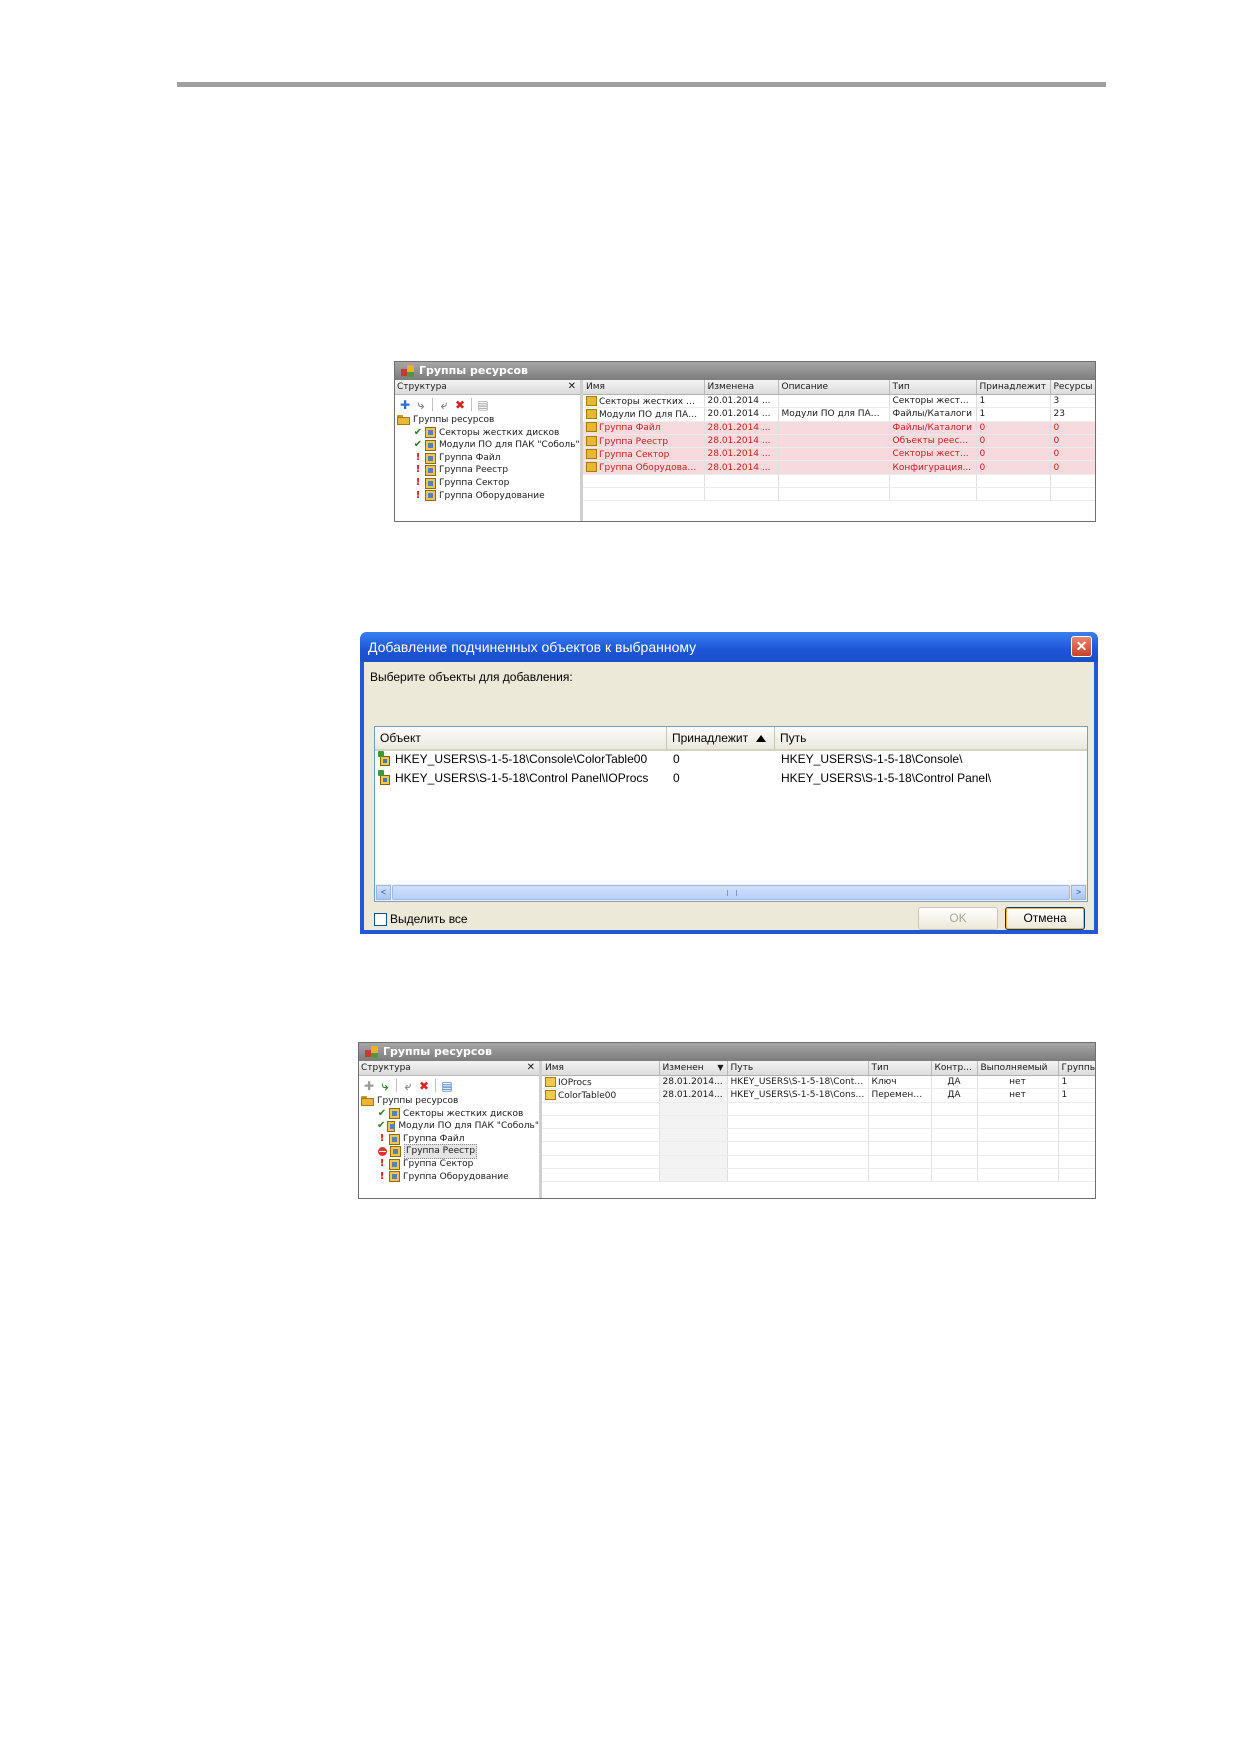 This screenshot has height=1754, width=1239. I want to click on horizontal-scrollbar: < >, so click(731, 892).